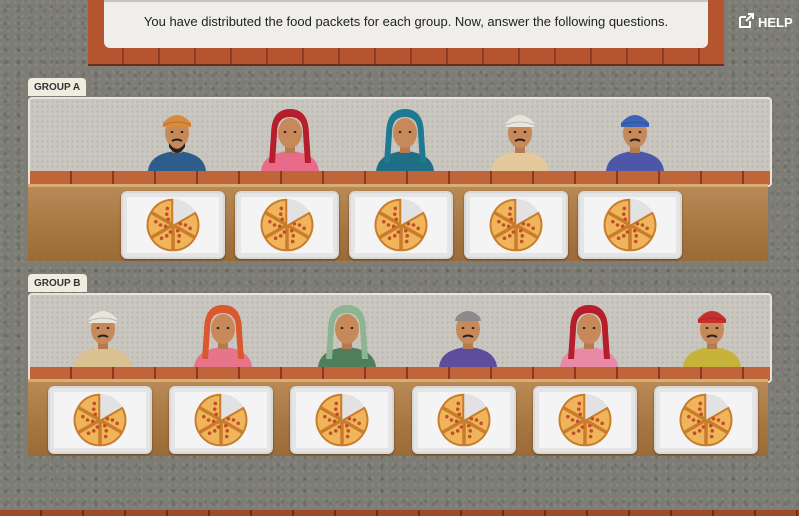 This screenshot has width=799, height=516. What do you see at coordinates (399, 513) in the screenshot?
I see `bottom-brick-border` at bounding box center [399, 513].